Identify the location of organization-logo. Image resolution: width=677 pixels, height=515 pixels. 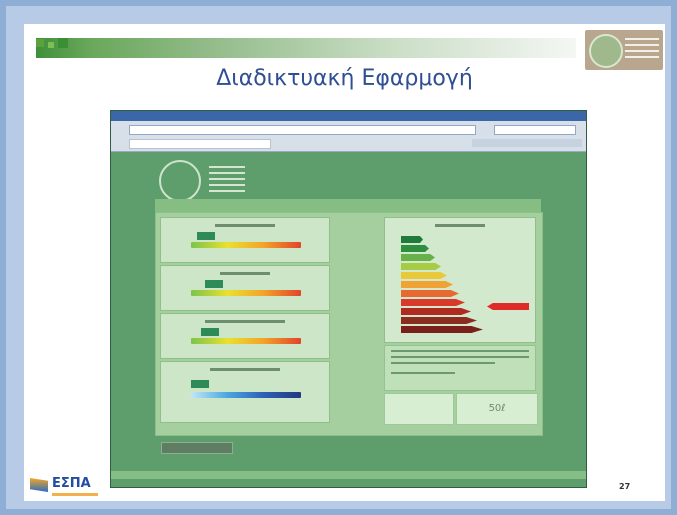
(624, 50).